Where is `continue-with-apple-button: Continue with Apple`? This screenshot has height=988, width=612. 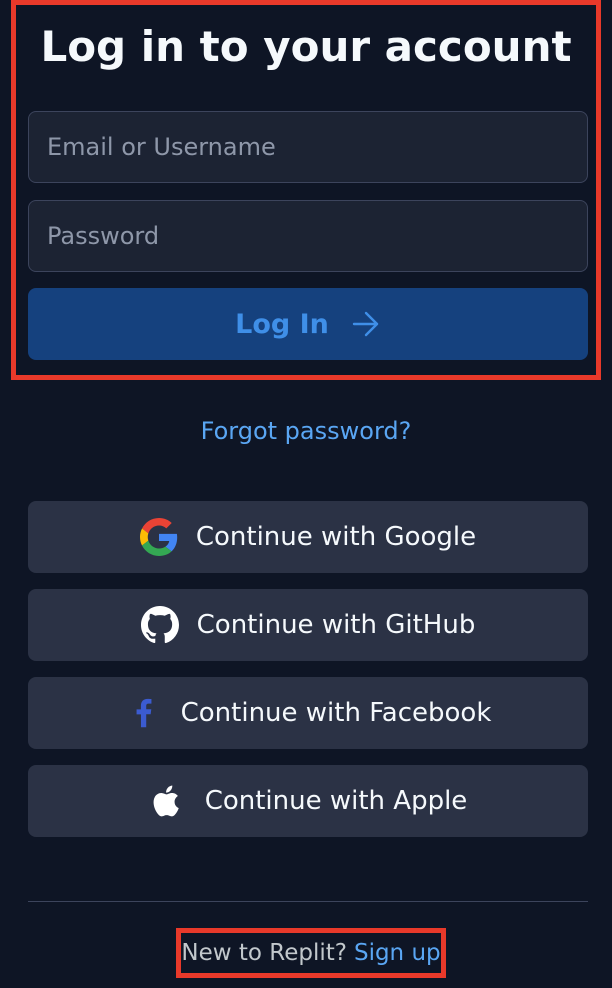
continue-with-apple-button: Continue with Apple is located at coordinates (308, 801).